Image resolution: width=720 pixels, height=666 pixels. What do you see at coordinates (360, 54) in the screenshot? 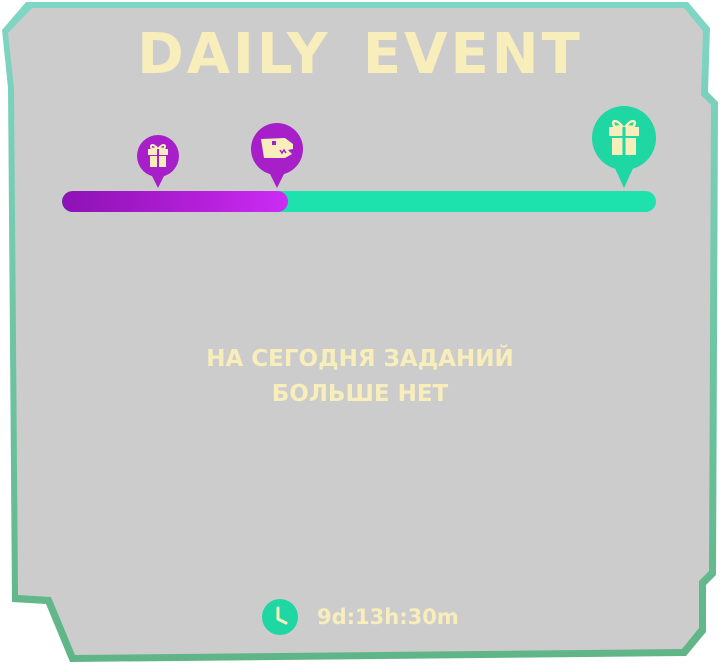
I see `event-title: DAILY EVENT` at bounding box center [360, 54].